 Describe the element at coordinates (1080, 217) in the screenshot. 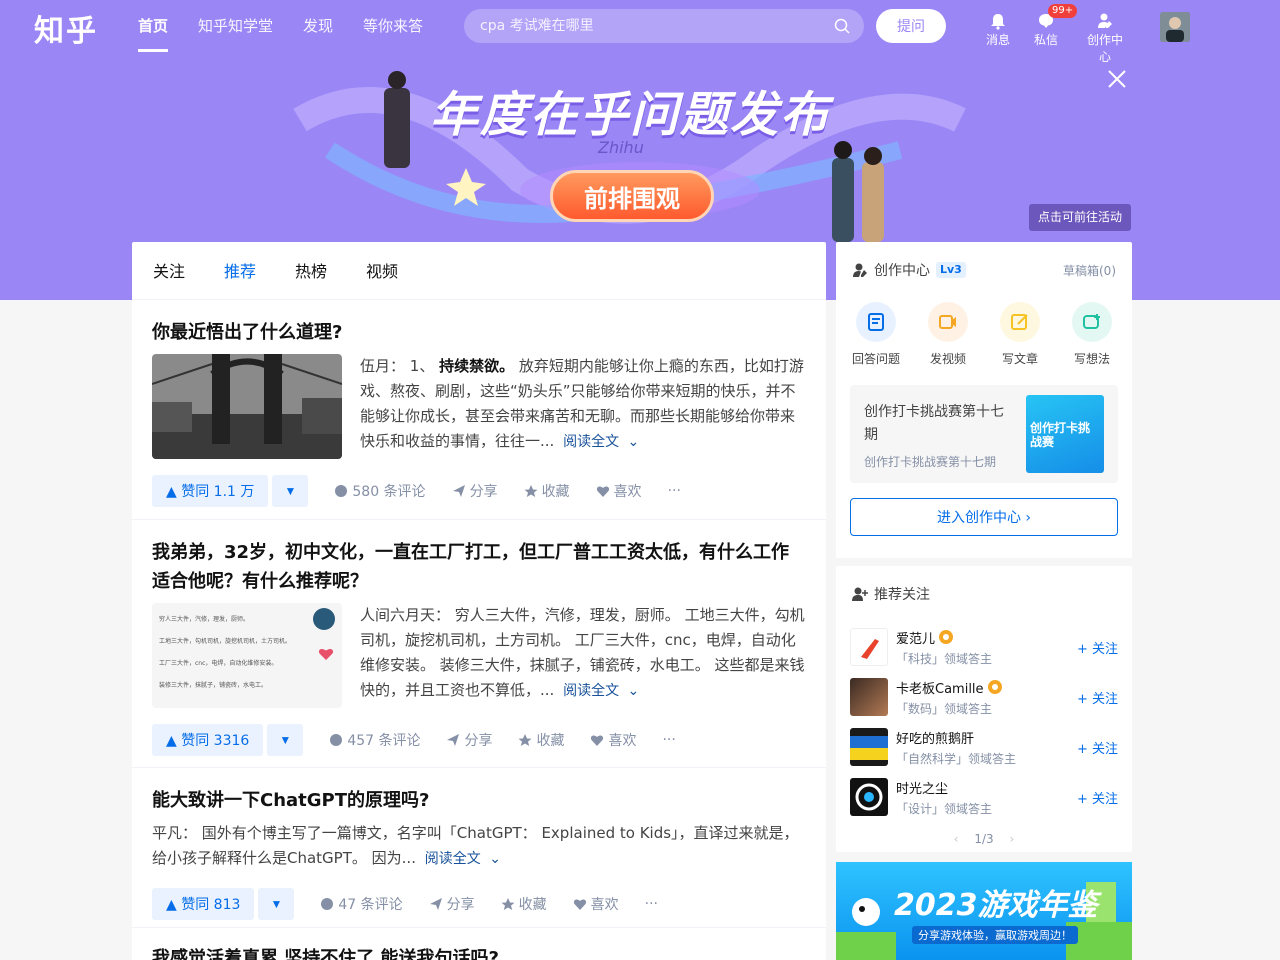

I see `banner-activity-link: 点击可前往活动` at that location.